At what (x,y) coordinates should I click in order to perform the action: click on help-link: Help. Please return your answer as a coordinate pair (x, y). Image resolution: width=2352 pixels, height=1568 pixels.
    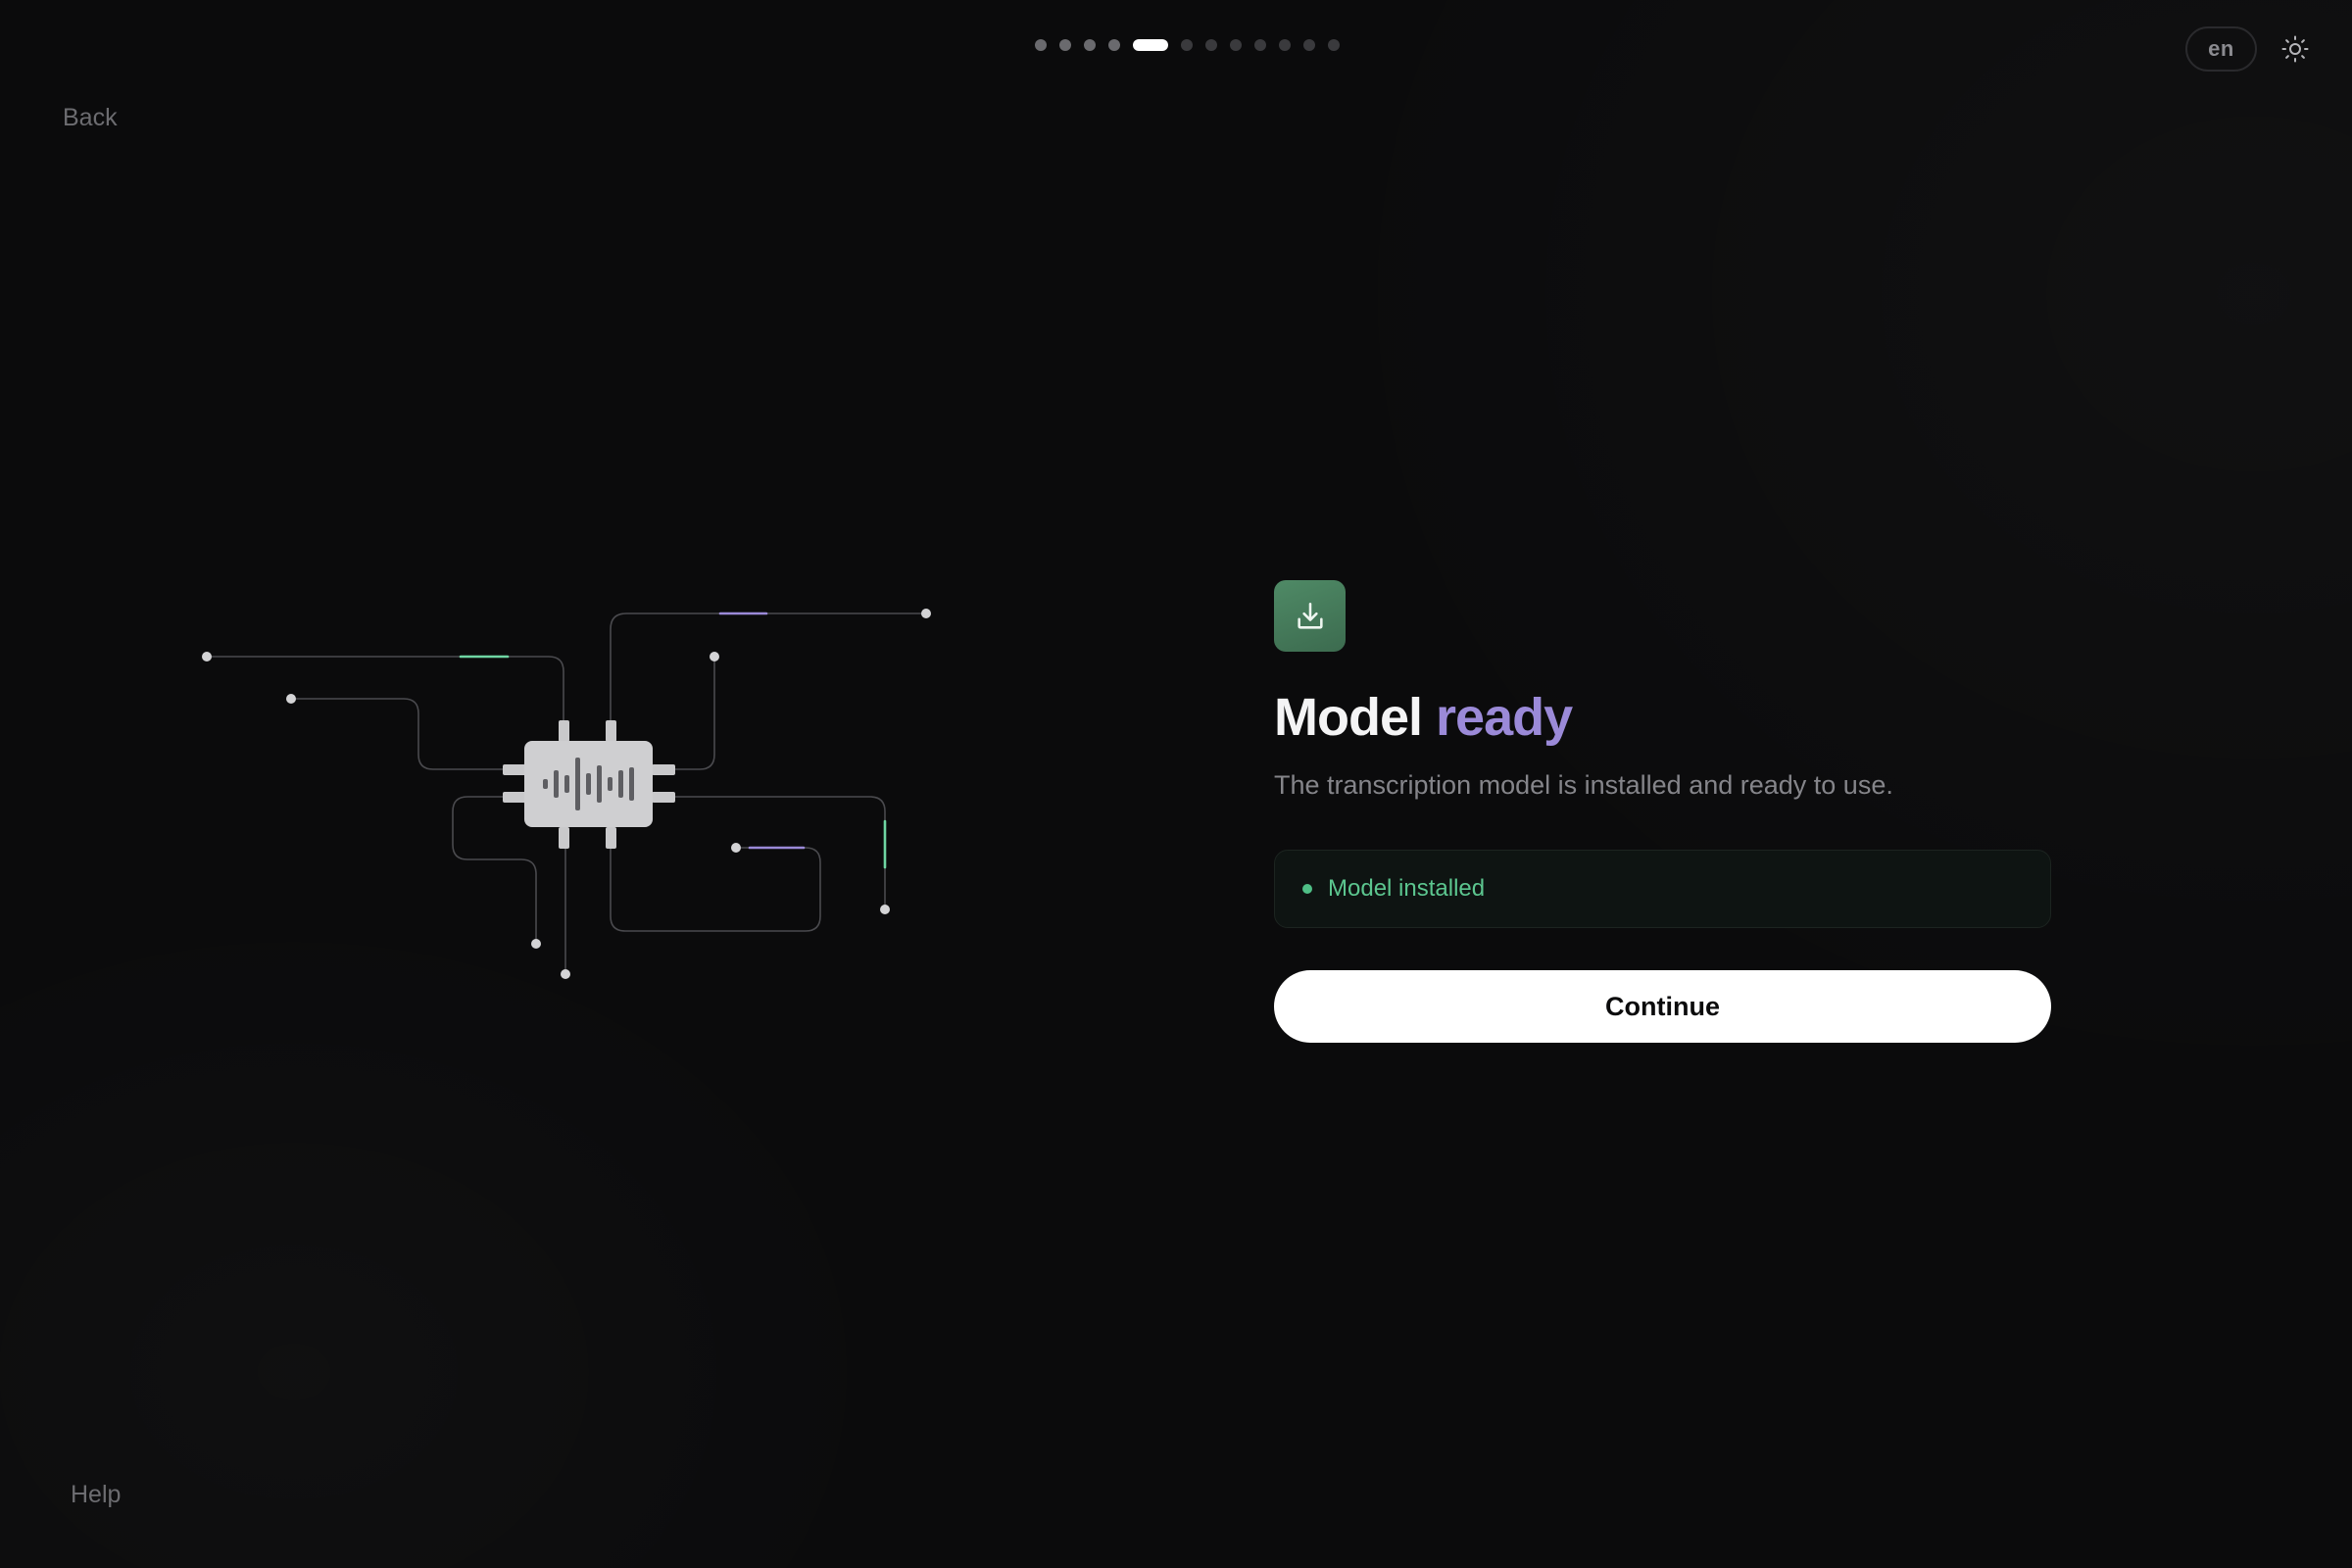
    Looking at the image, I should click on (96, 1495).